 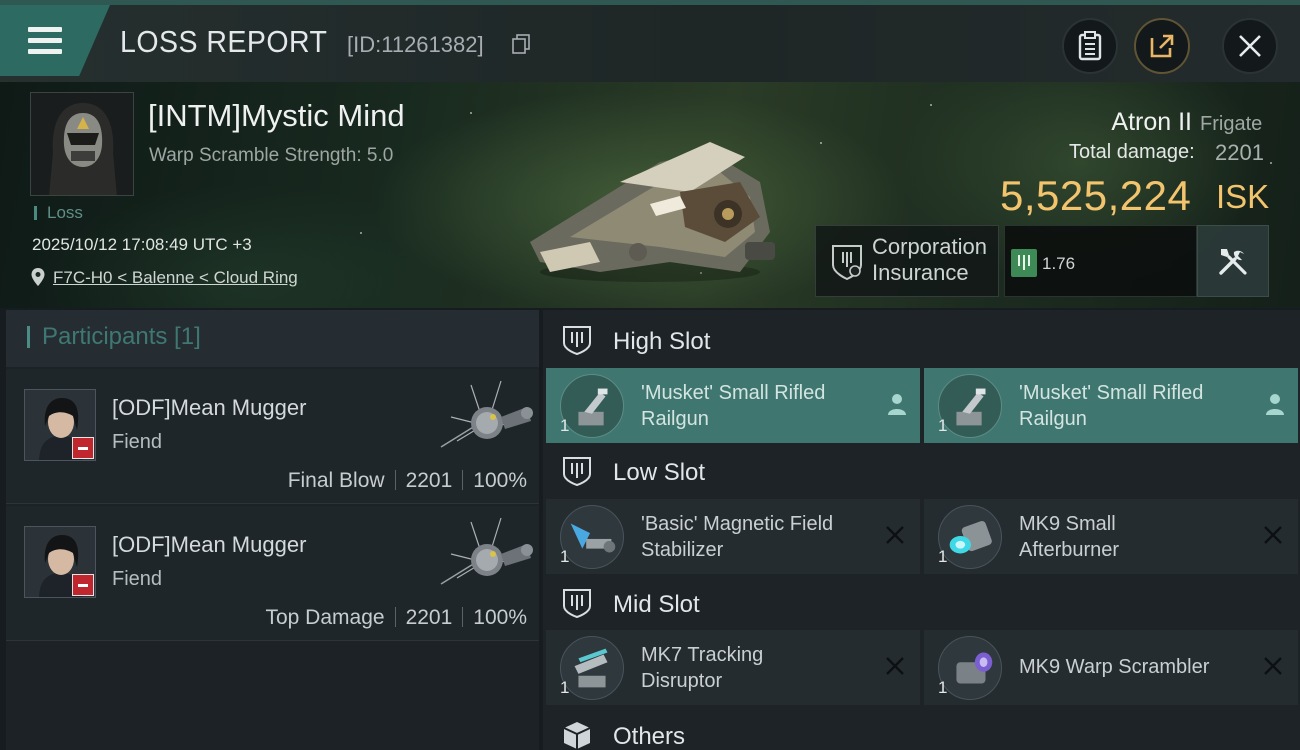 I want to click on afterburner-icon, so click(x=970, y=537).